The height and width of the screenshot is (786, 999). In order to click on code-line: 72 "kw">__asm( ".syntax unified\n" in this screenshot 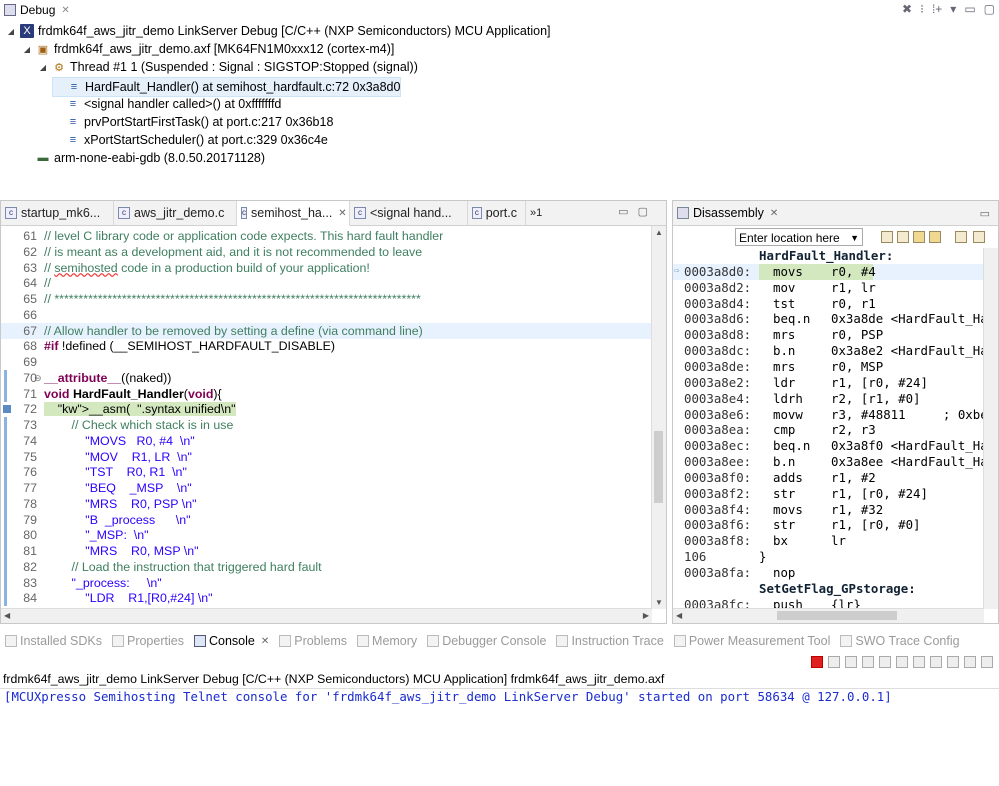, I will do `click(326, 409)`.